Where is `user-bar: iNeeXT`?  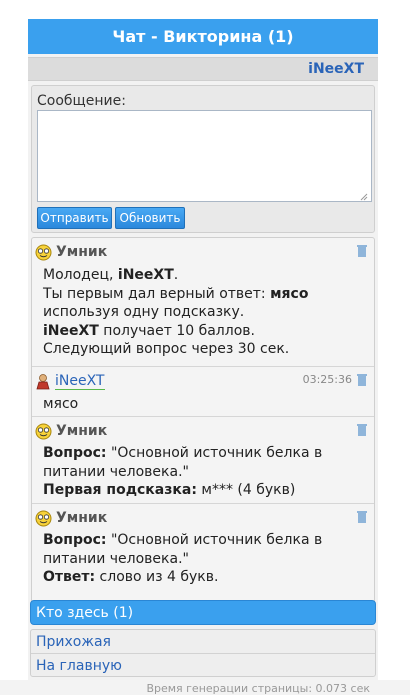
user-bar: iNeeXT is located at coordinates (203, 69).